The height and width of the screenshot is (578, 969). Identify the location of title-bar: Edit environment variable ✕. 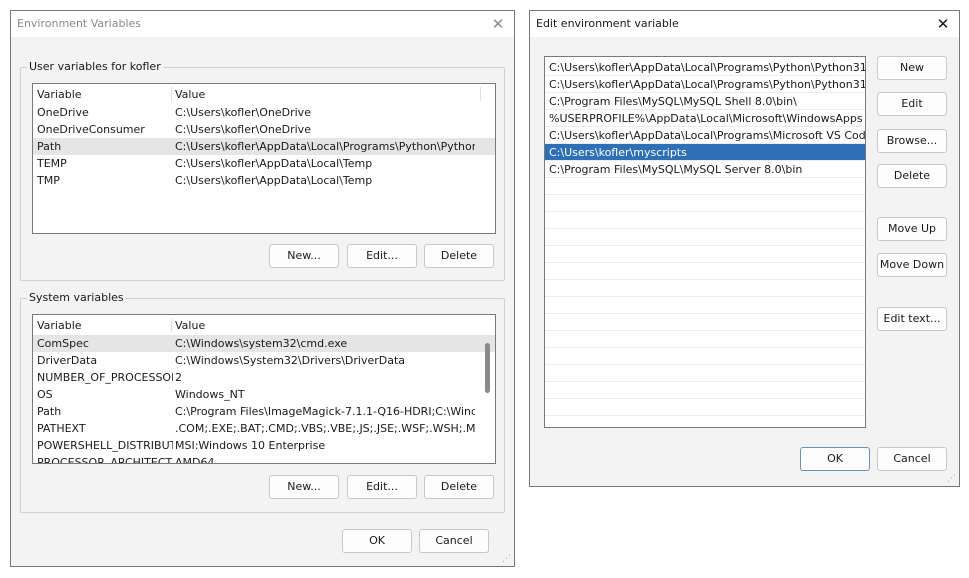
(744, 24).